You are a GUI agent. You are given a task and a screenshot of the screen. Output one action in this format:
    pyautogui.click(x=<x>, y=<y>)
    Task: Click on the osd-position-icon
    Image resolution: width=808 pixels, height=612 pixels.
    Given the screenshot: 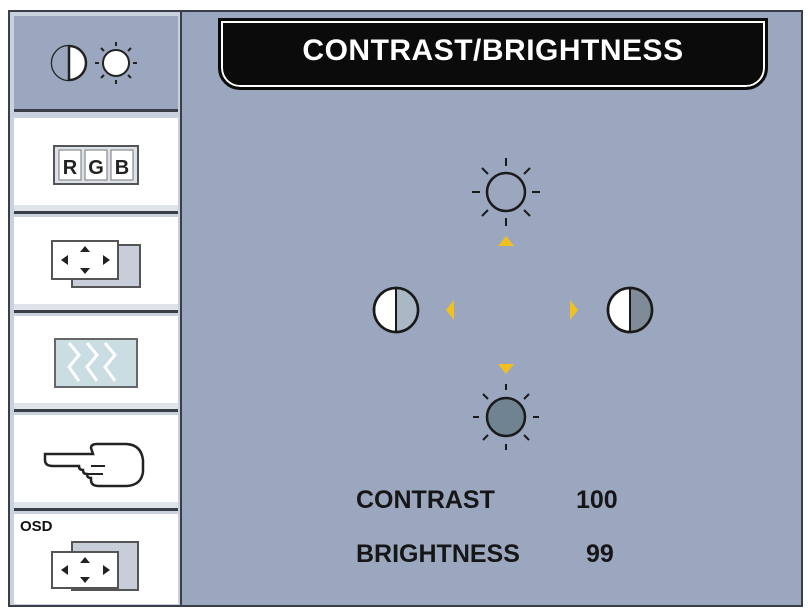 What is the action you would take?
    pyautogui.click(x=95, y=566)
    